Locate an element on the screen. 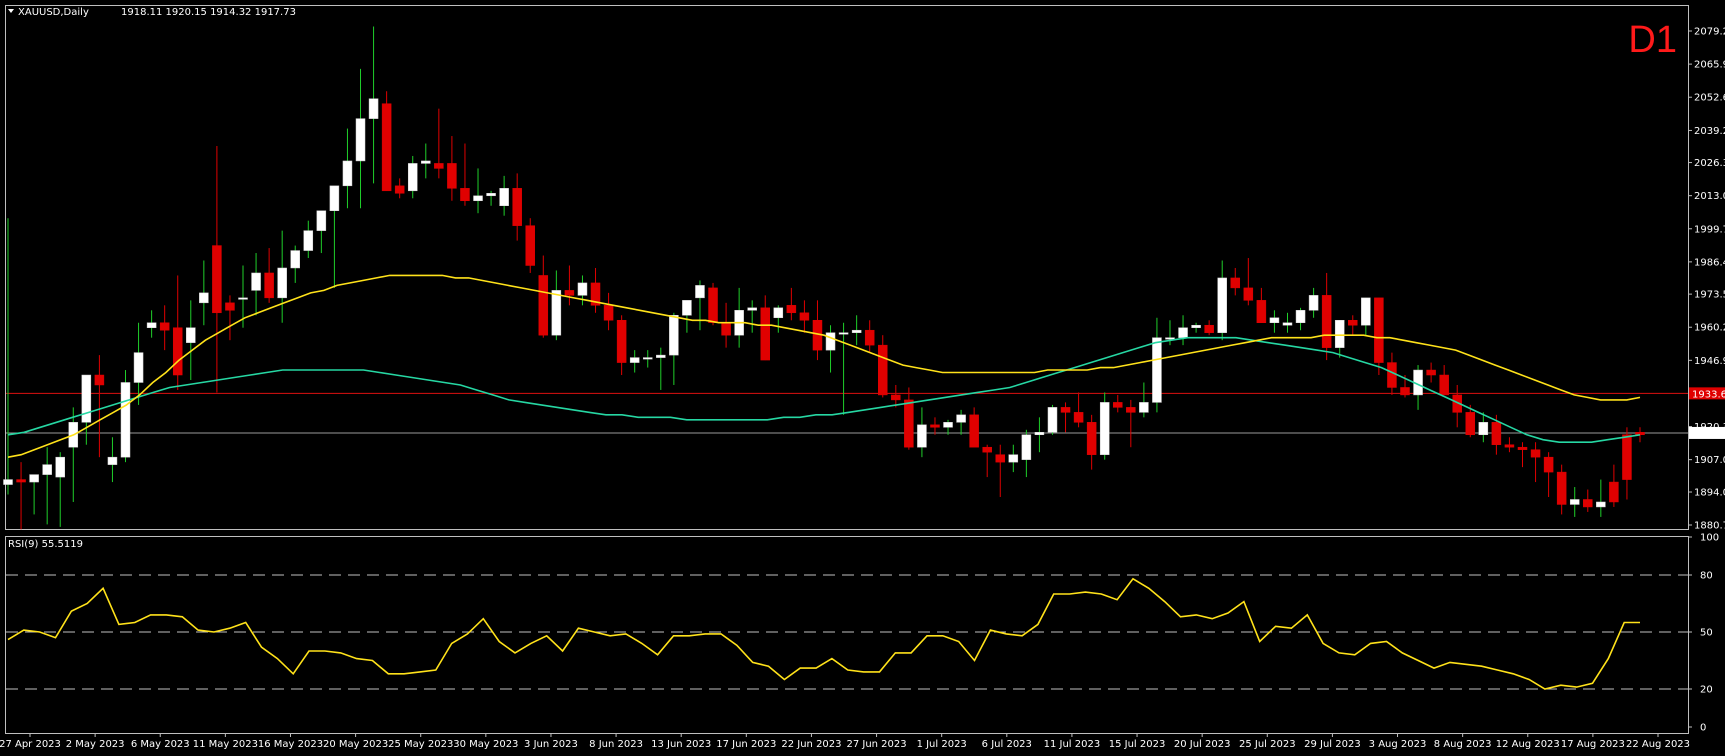 The width and height of the screenshot is (1725, 756). rsi-label: RSI(9) 55.5119 is located at coordinates (45, 544).